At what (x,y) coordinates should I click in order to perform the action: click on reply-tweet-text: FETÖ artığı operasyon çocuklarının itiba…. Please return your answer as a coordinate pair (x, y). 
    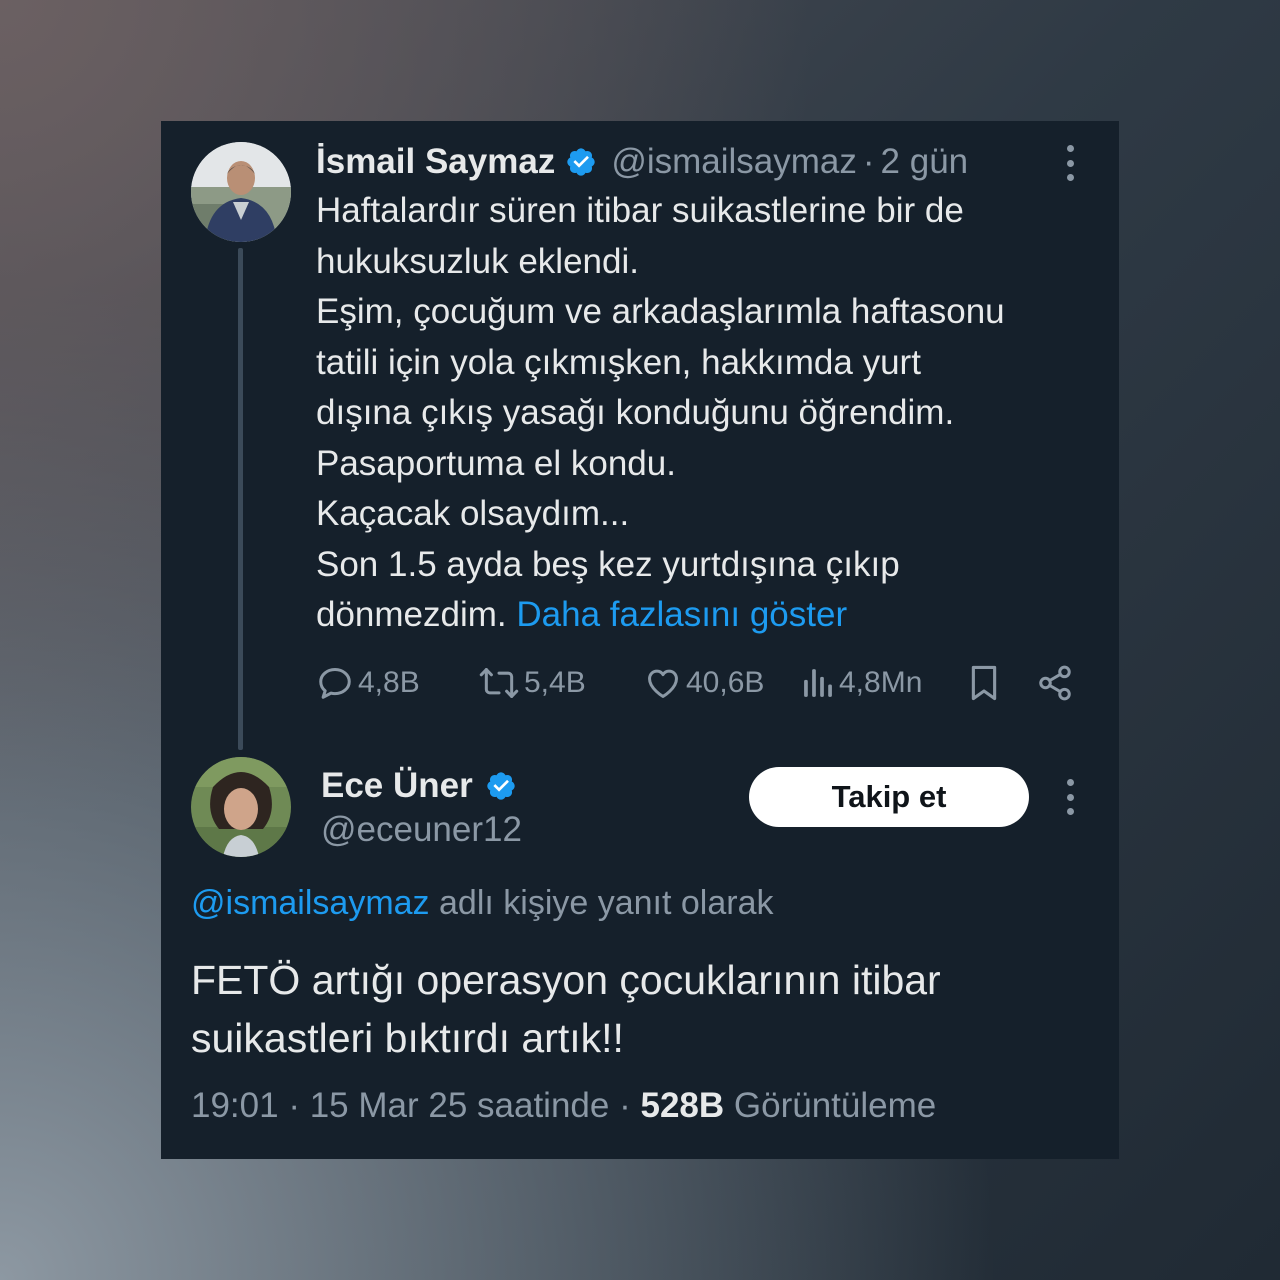
    Looking at the image, I should click on (641, 1009).